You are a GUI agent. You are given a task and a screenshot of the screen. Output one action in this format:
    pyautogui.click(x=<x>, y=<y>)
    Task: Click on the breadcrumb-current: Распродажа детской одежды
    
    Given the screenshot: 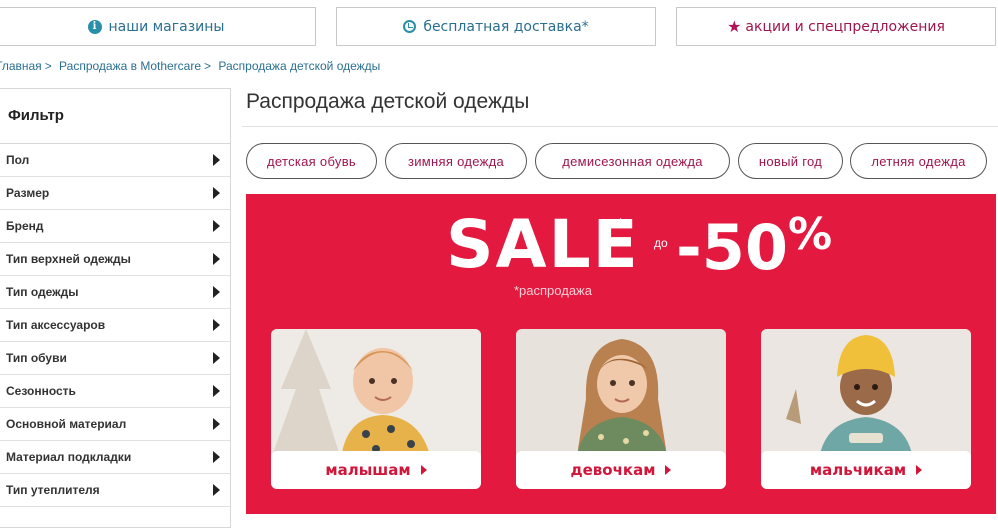 What is the action you would take?
    pyautogui.click(x=299, y=66)
    